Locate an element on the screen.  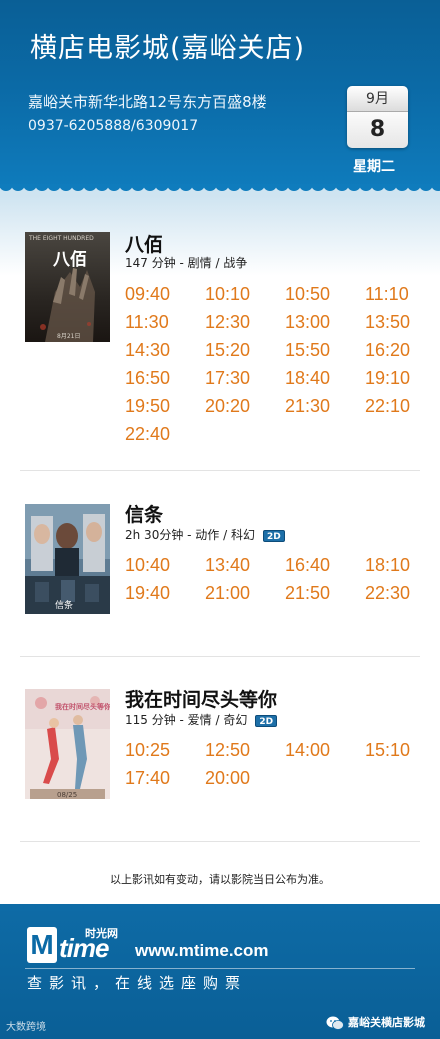
watermark-right: 嘉峪关横店影城 is located at coordinates (375, 1022).